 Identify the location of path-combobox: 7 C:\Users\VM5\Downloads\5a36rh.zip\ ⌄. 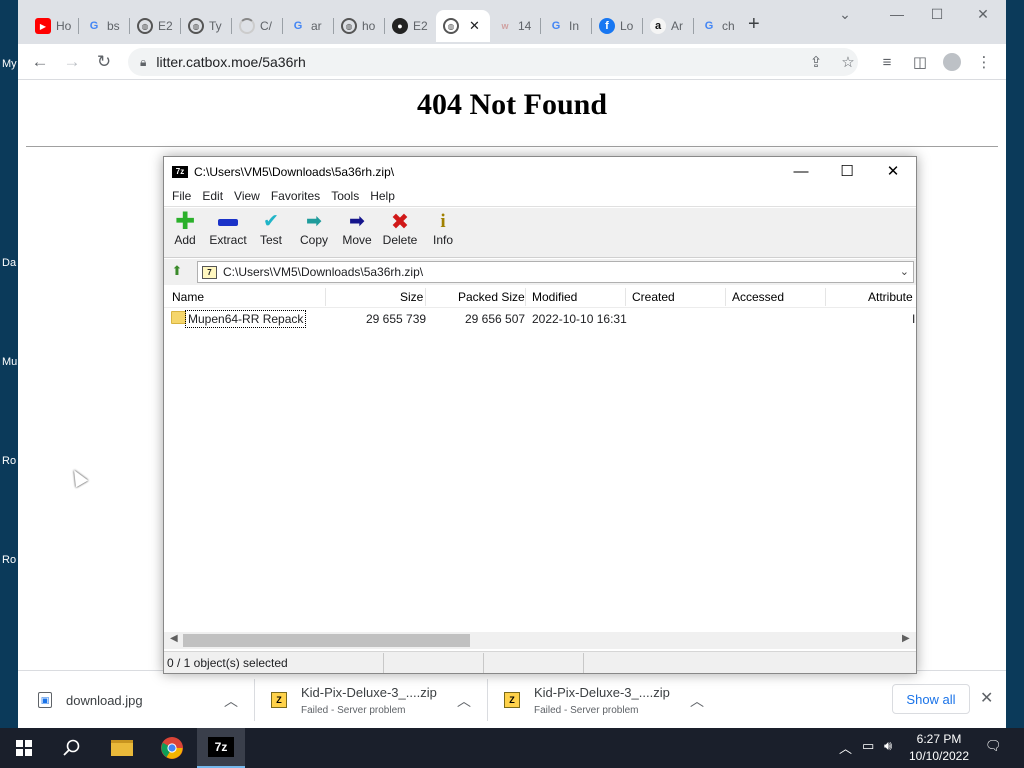
(555, 272).